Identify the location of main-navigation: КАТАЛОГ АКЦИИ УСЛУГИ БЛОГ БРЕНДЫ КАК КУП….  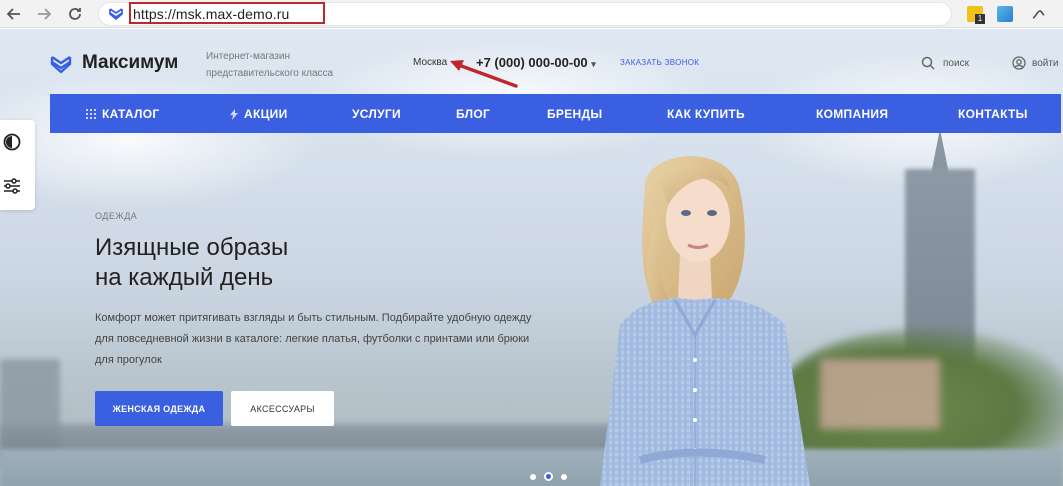
(555, 113).